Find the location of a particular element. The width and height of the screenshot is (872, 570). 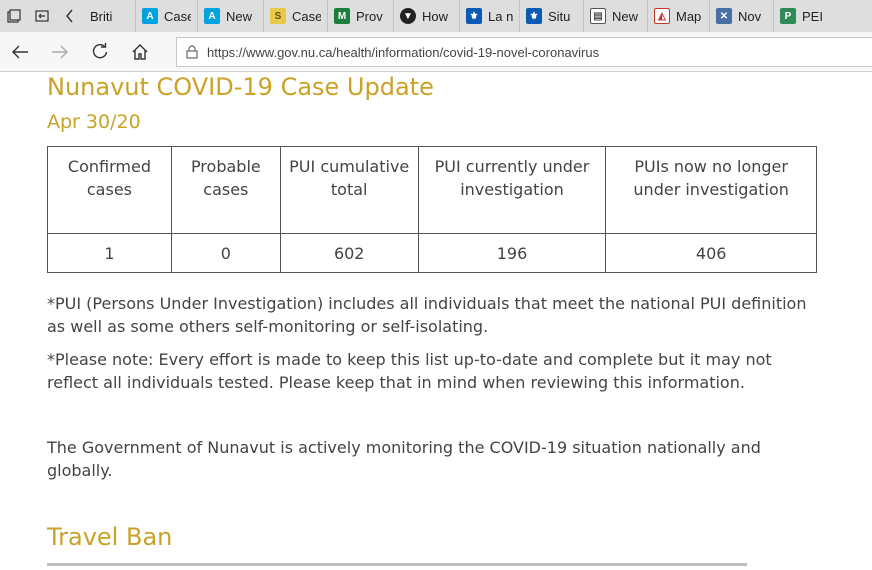

pei-icon: P is located at coordinates (788, 16).